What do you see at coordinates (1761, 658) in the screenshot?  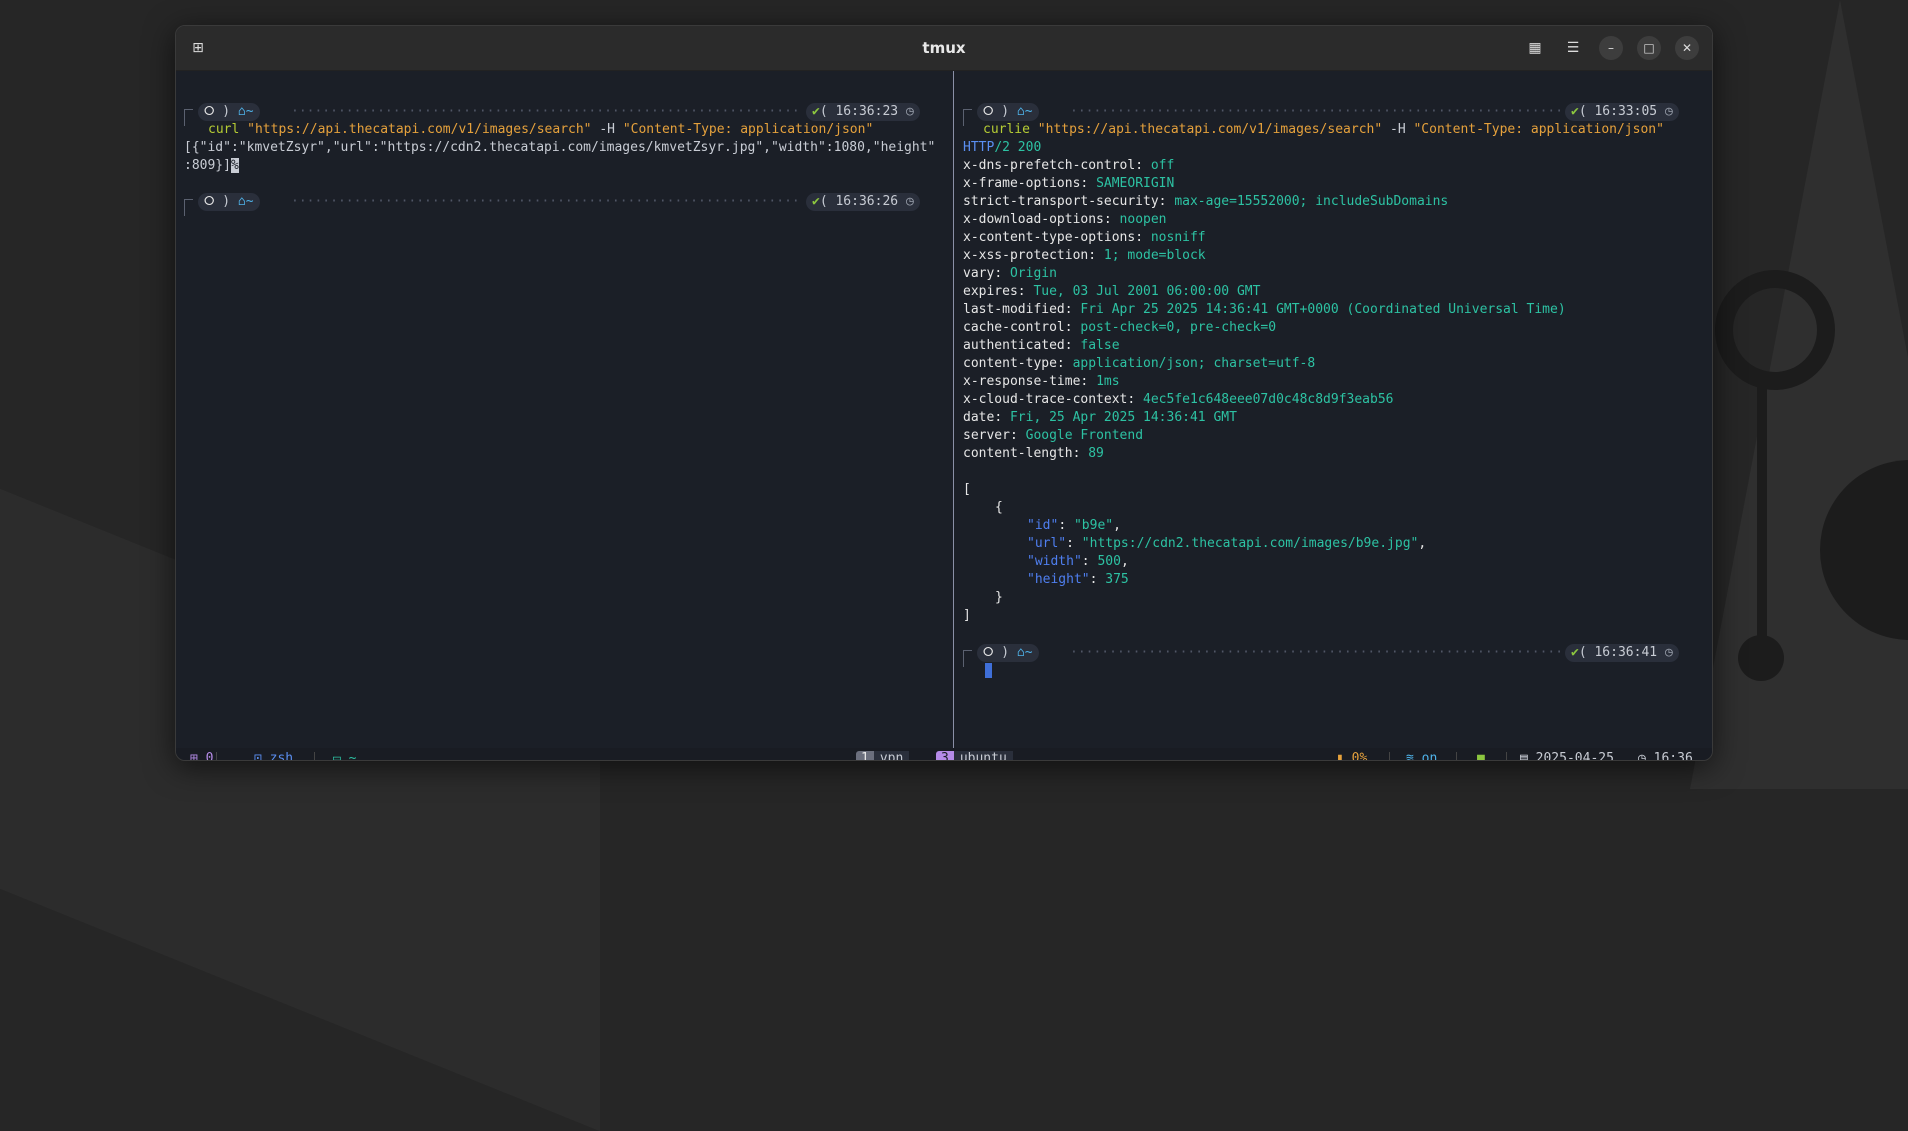 I see `wallpaper-dot` at bounding box center [1761, 658].